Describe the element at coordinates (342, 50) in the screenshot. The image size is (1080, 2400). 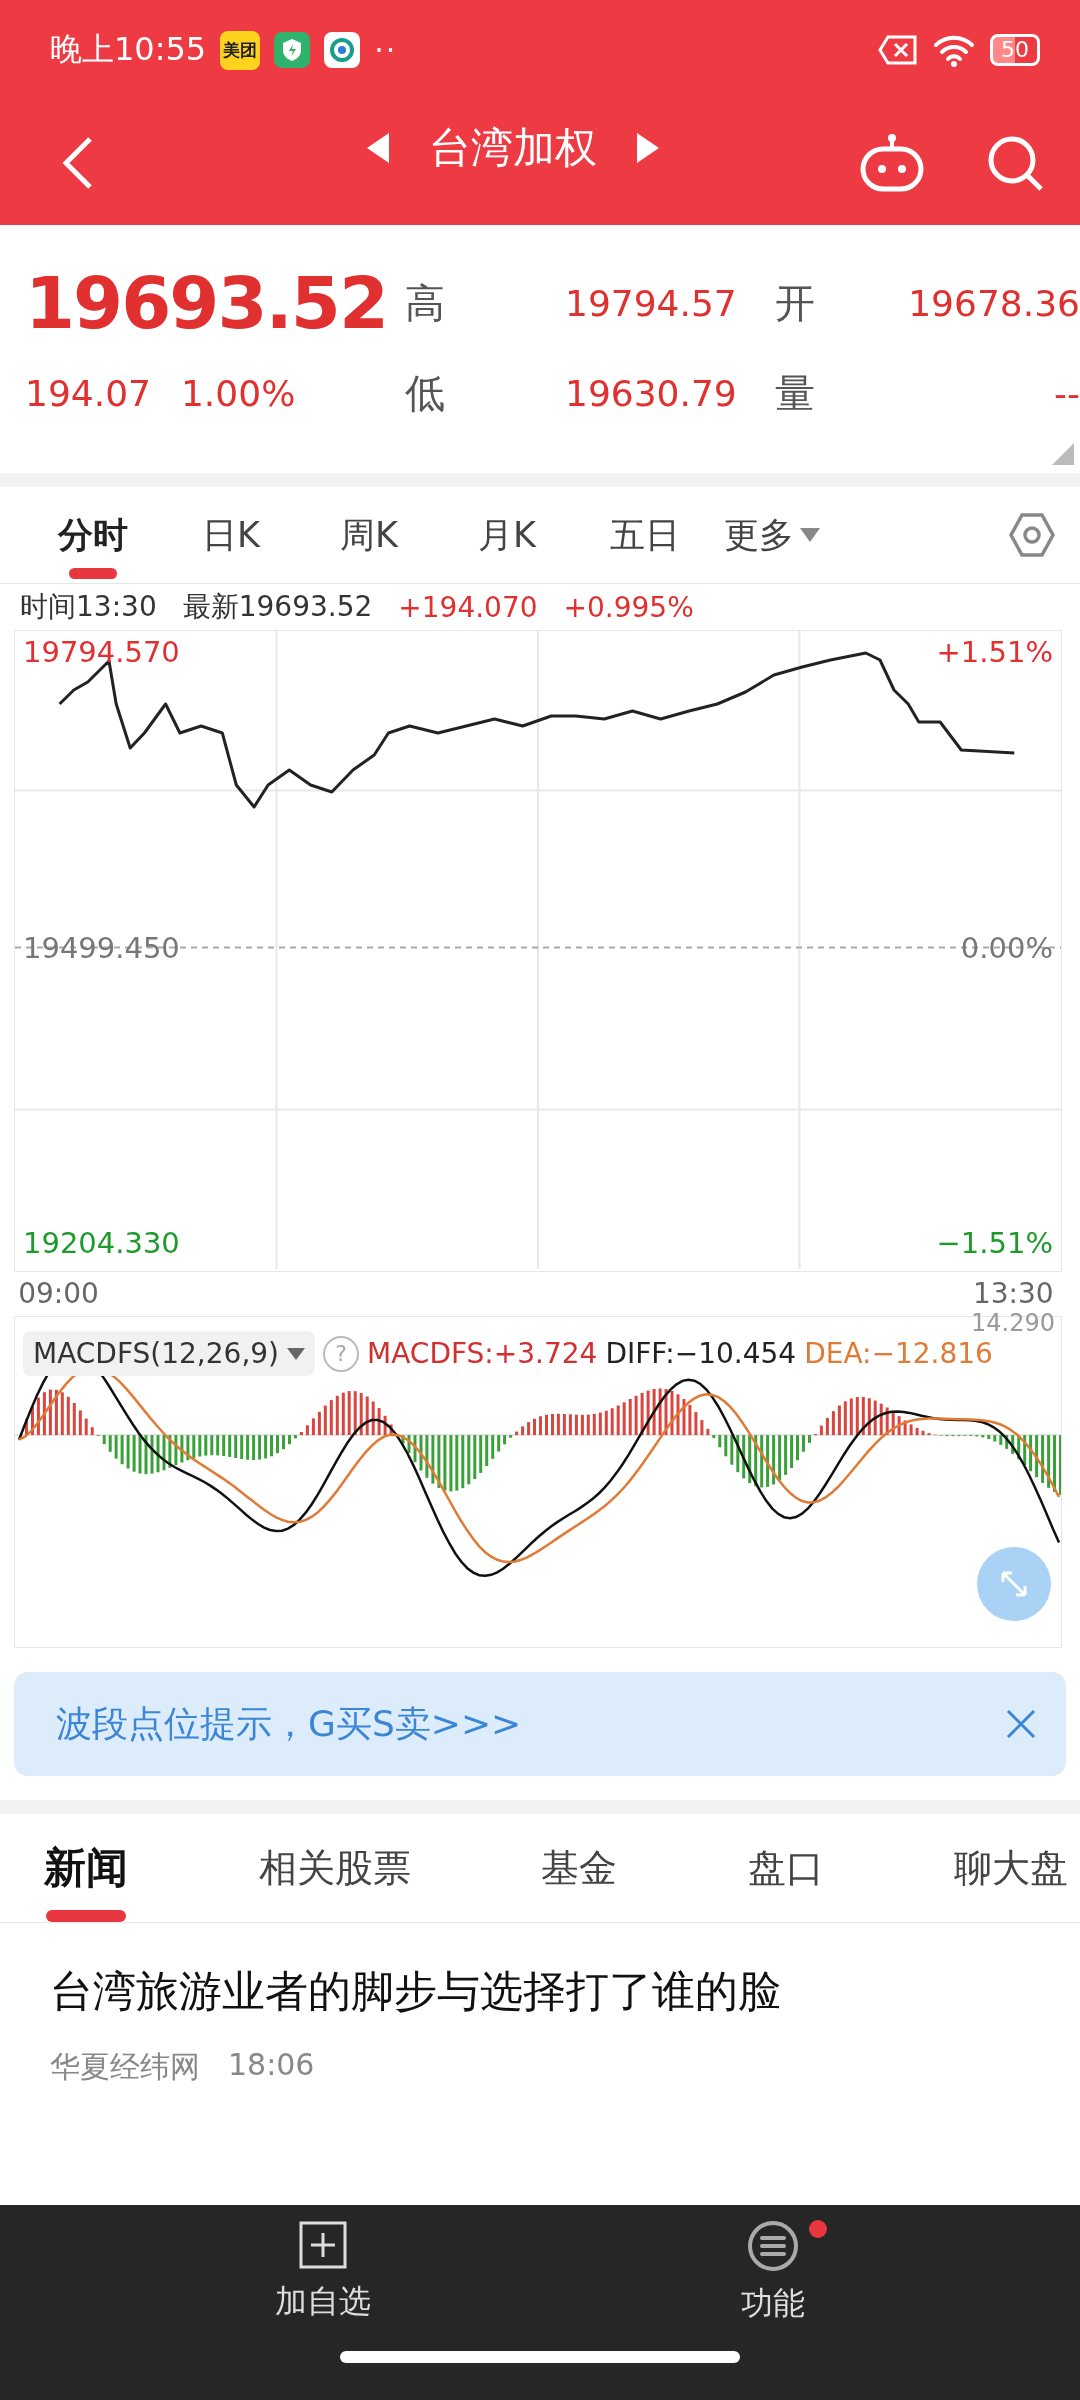
I see `signal-app-icon` at that location.